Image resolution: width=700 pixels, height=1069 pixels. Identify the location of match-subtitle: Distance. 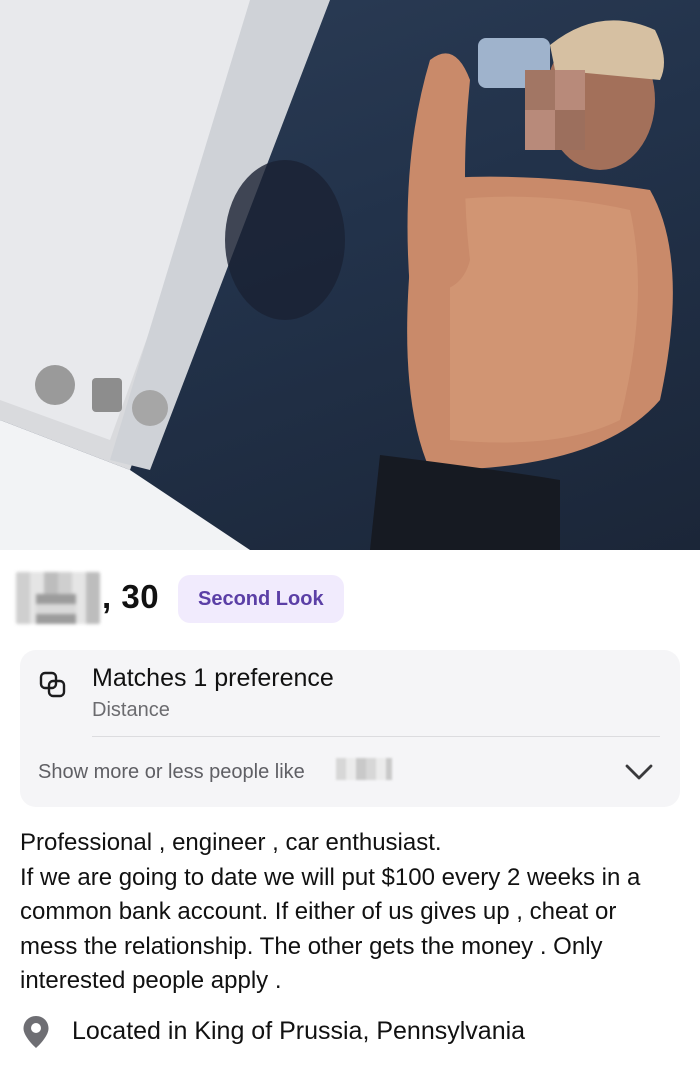
(131, 710).